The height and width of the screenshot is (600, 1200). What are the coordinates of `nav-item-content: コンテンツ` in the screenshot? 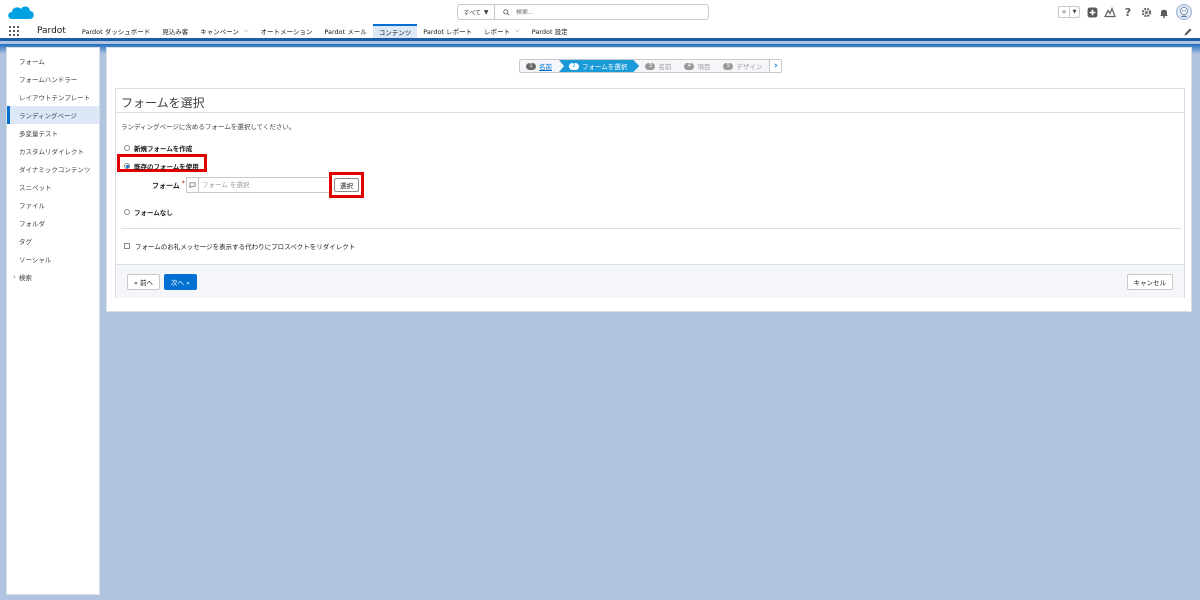 It's located at (395, 31).